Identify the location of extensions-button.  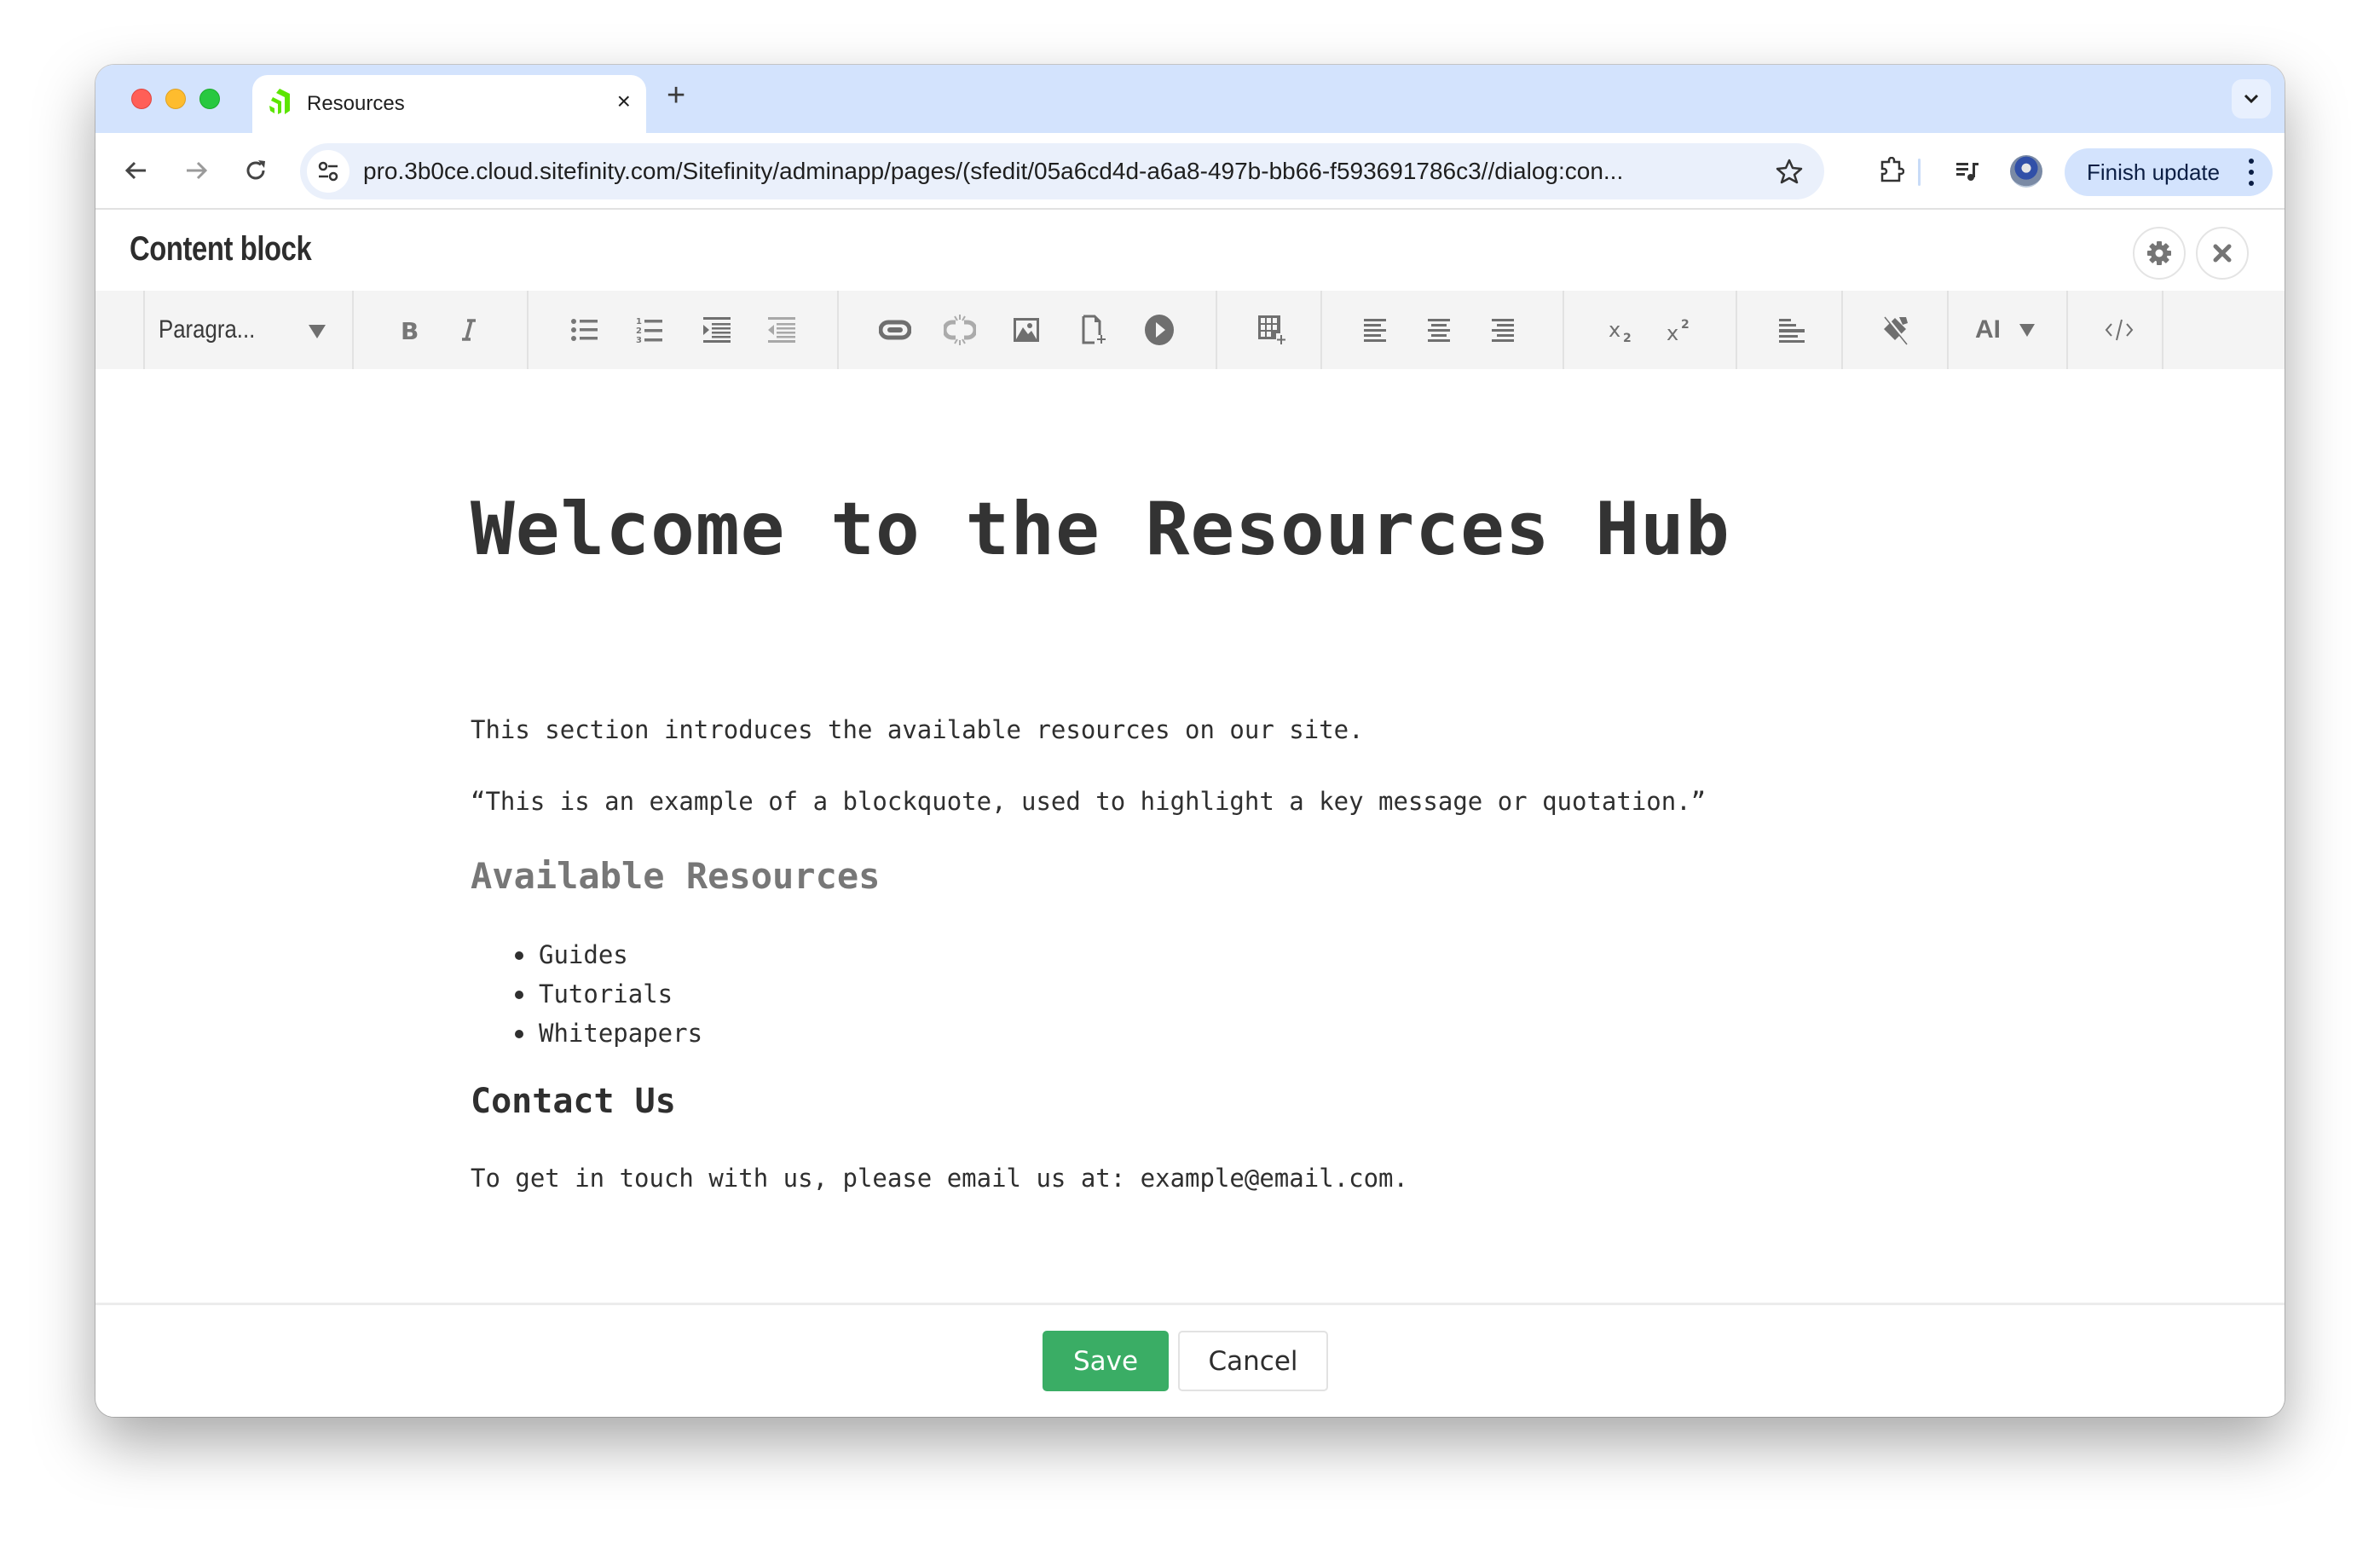
(1890, 170).